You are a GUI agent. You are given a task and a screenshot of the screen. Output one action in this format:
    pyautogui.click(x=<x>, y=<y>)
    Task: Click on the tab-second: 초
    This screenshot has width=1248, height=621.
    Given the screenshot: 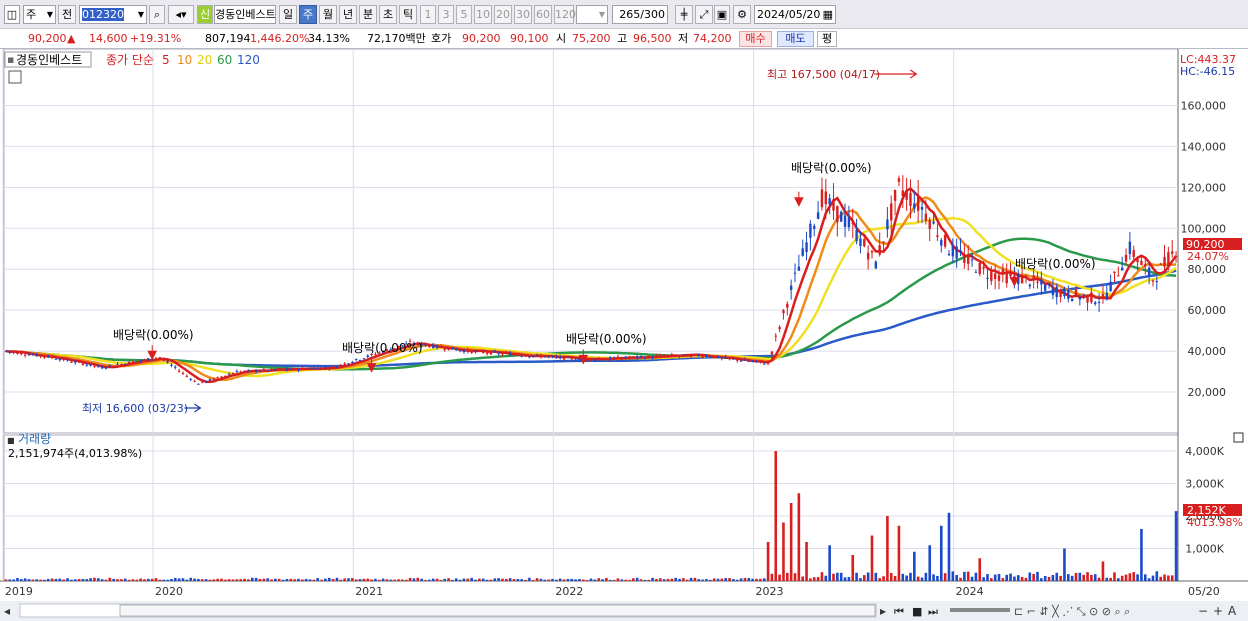 What is the action you would take?
    pyautogui.click(x=388, y=14)
    